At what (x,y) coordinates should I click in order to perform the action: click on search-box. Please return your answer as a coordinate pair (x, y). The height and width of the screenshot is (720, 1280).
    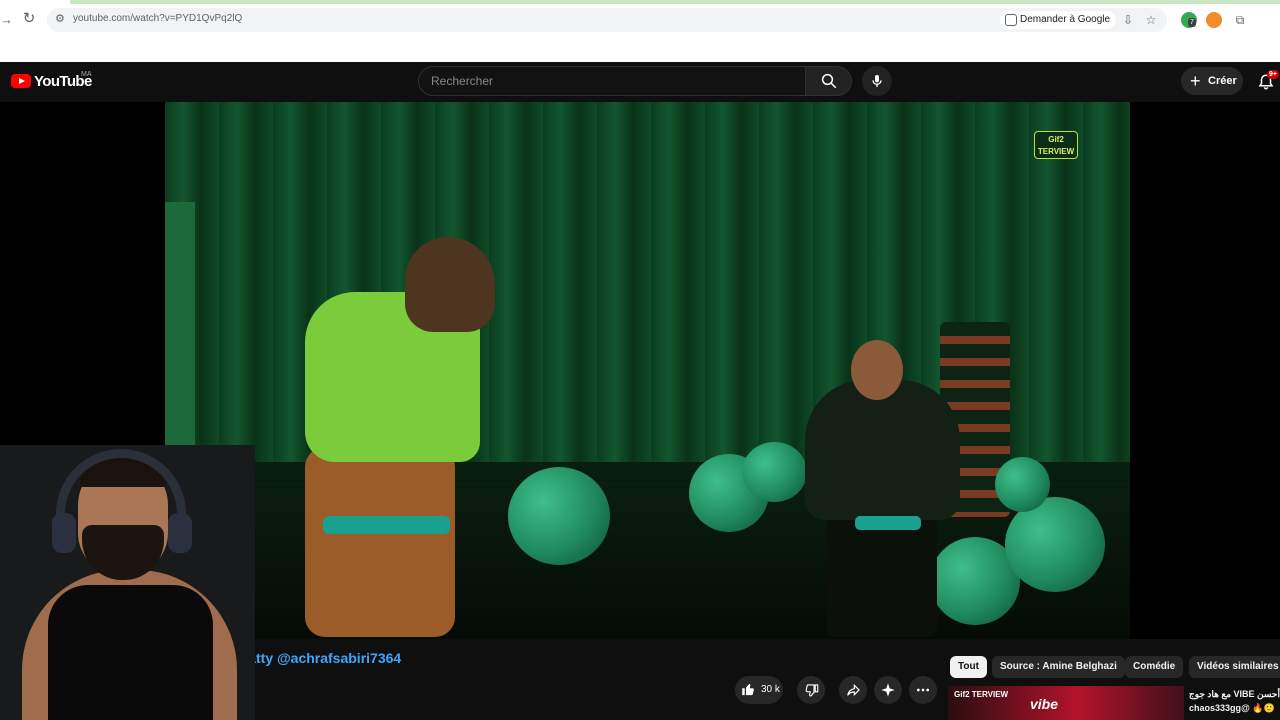
    Looking at the image, I should click on (612, 81).